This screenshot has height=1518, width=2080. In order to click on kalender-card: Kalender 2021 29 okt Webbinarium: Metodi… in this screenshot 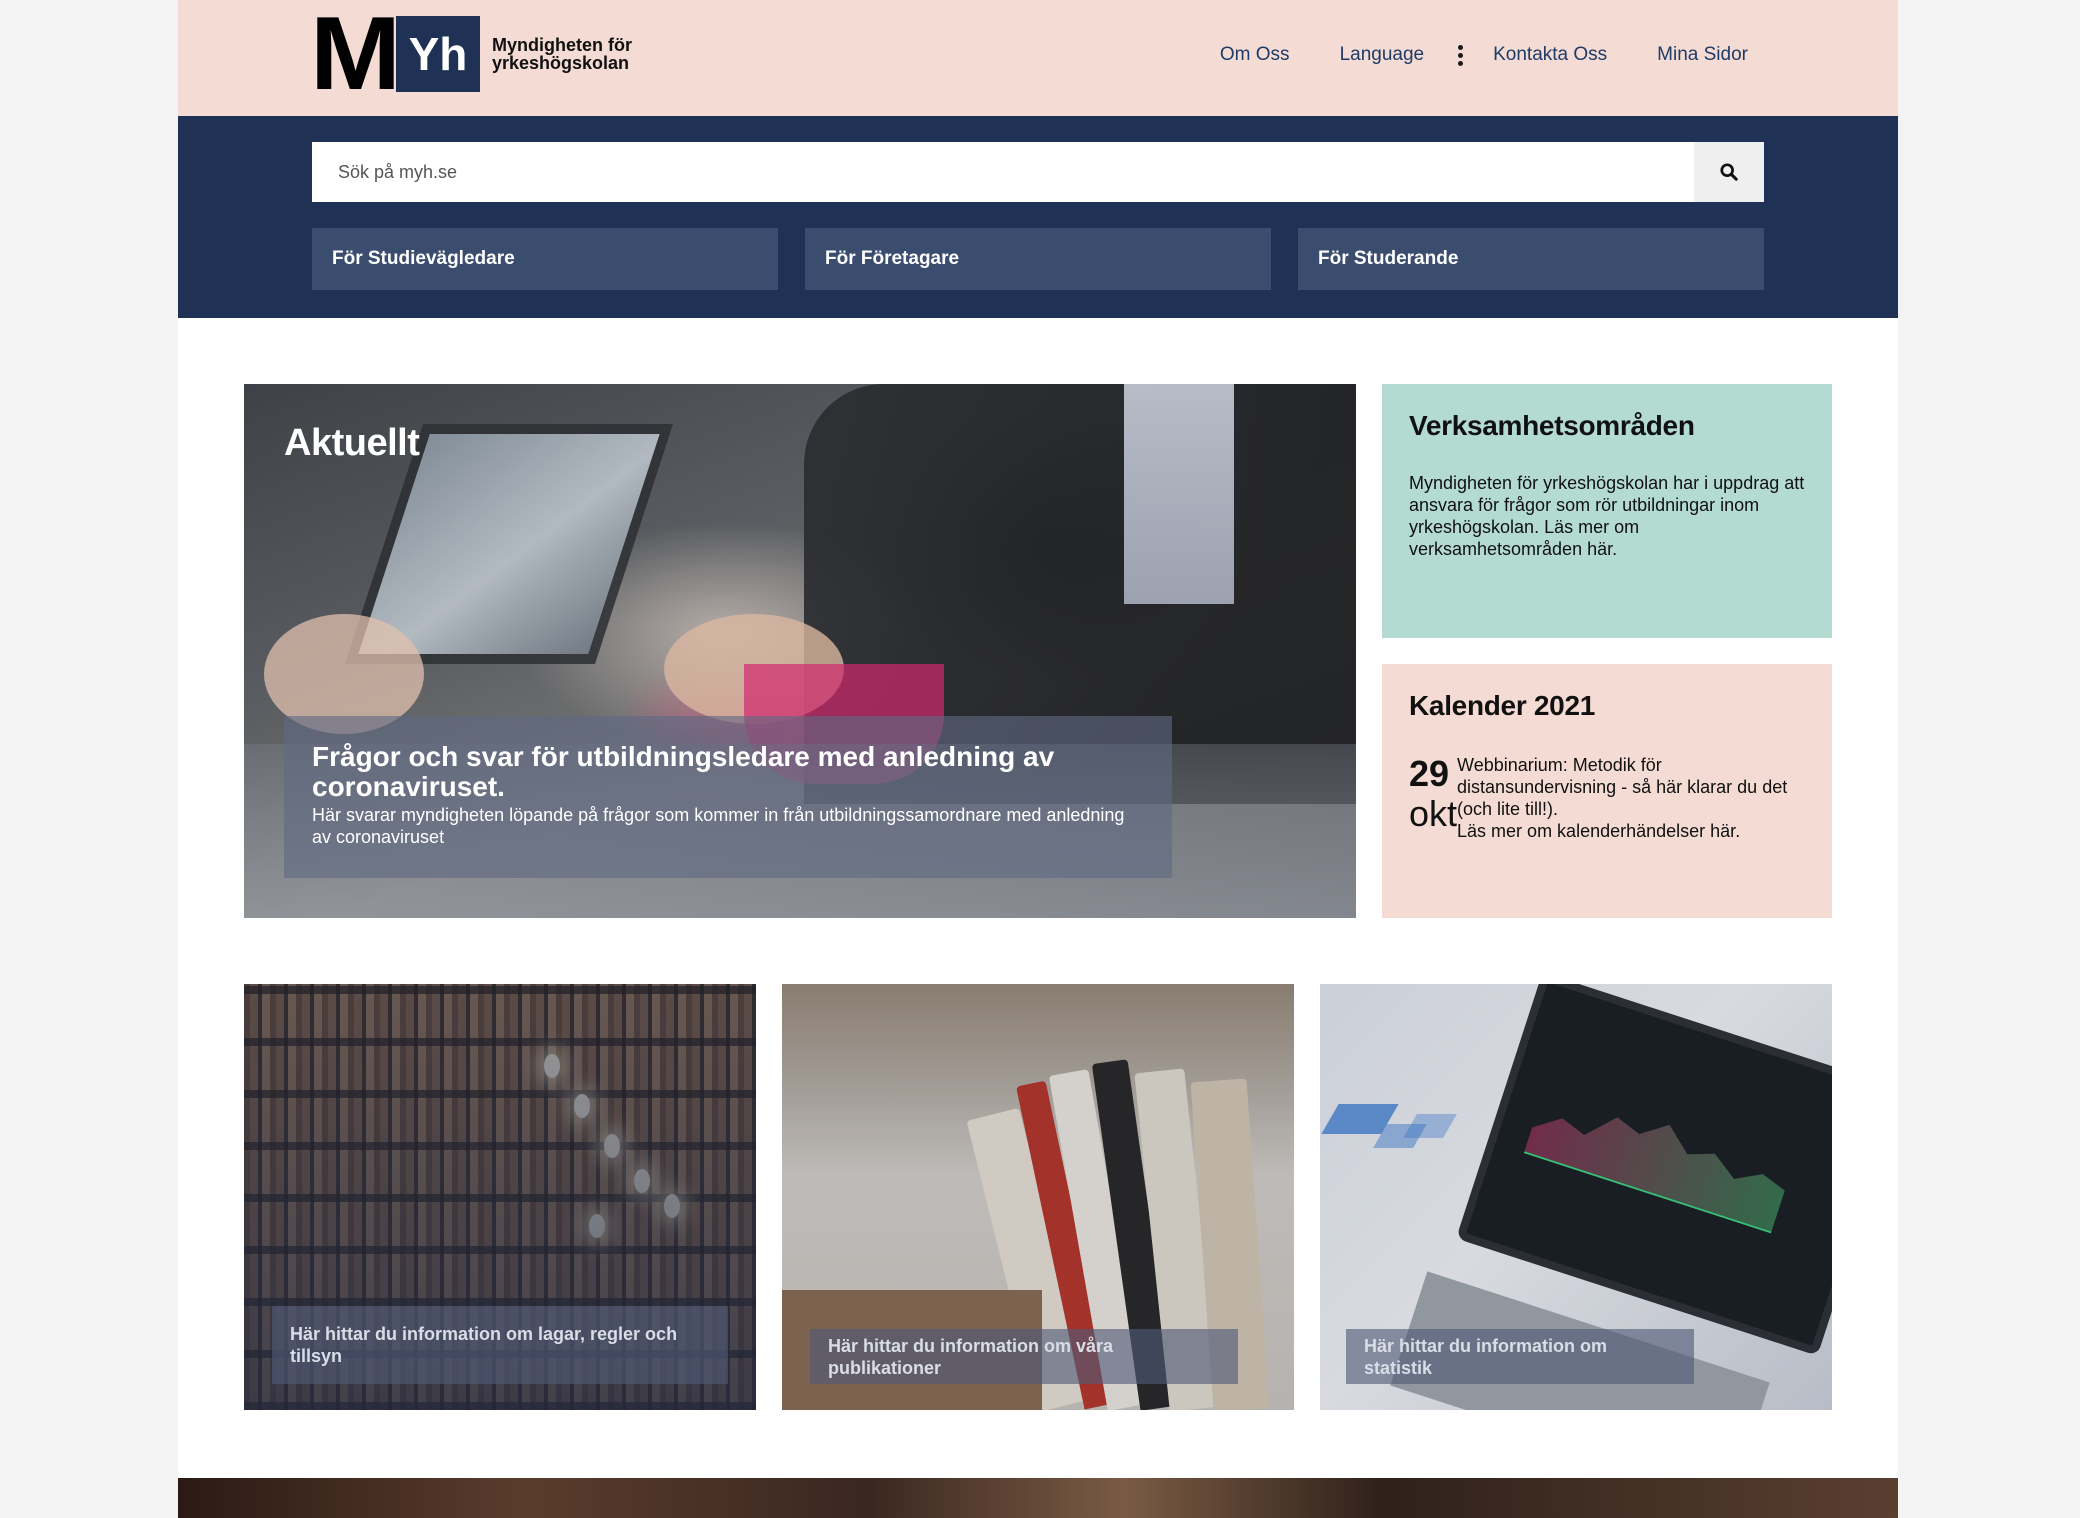, I will do `click(1607, 791)`.